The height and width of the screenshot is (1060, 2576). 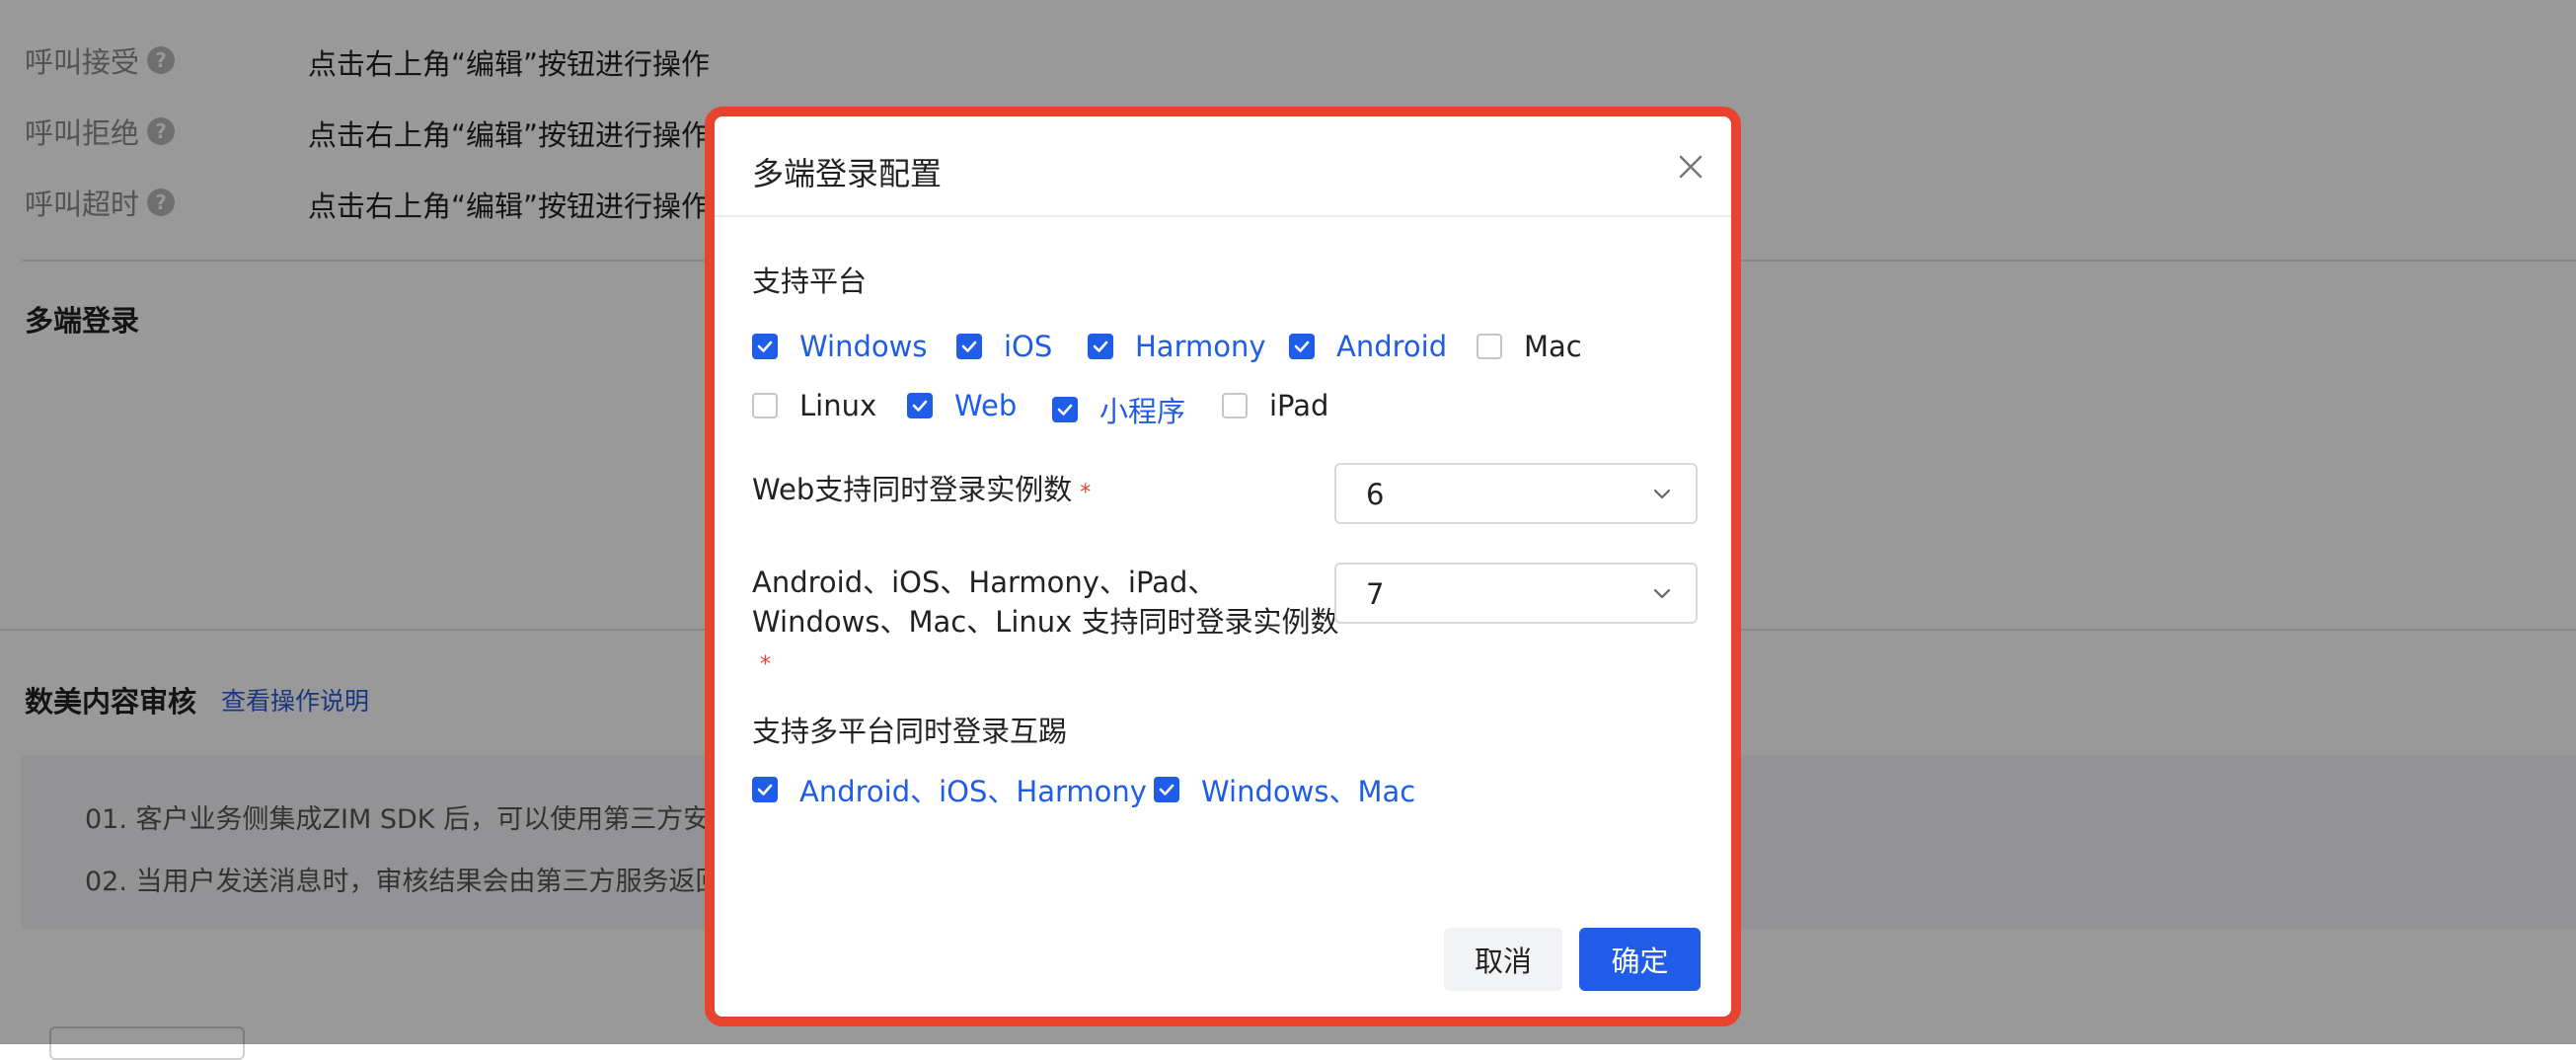 I want to click on checkbox-label: iPad, so click(x=1299, y=406).